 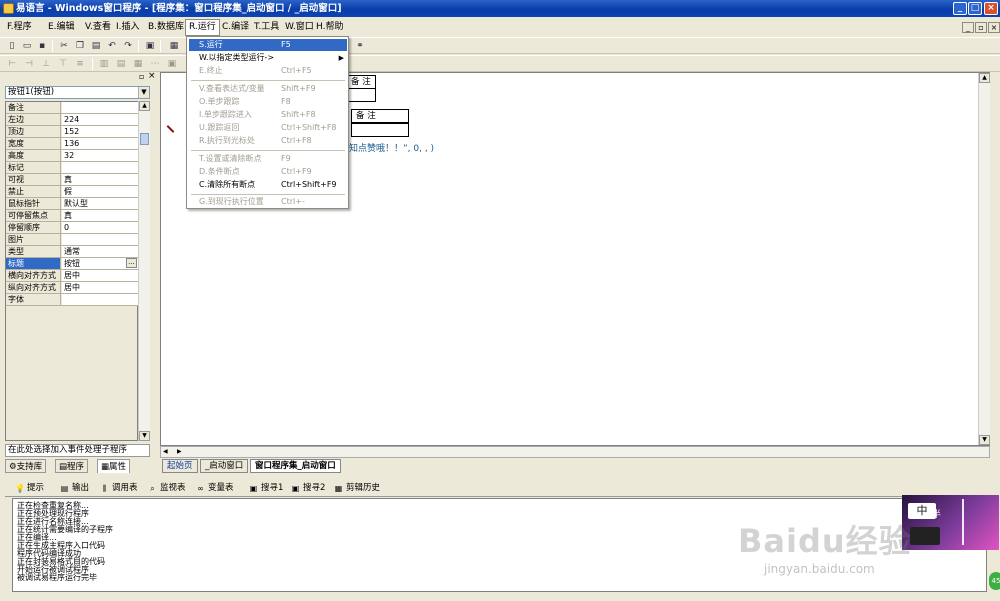 What do you see at coordinates (268, 202) in the screenshot?
I see `menu-item-go-to-execution: G.到现行执行位置 Ctrl+-` at bounding box center [268, 202].